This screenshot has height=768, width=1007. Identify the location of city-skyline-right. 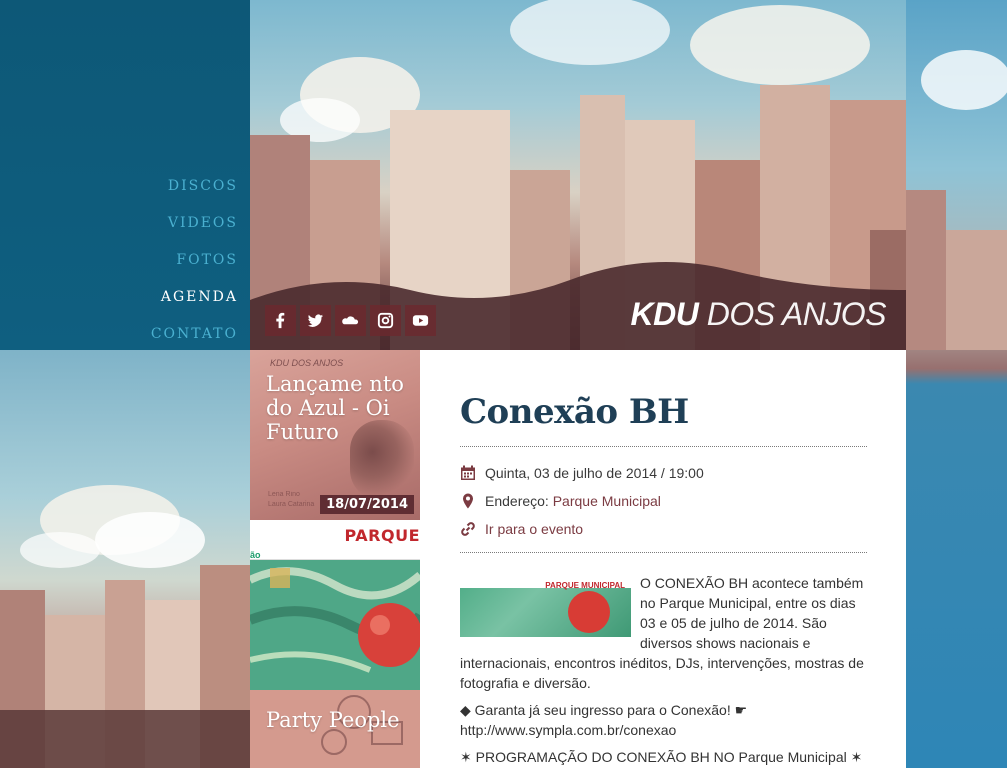
(956, 200).